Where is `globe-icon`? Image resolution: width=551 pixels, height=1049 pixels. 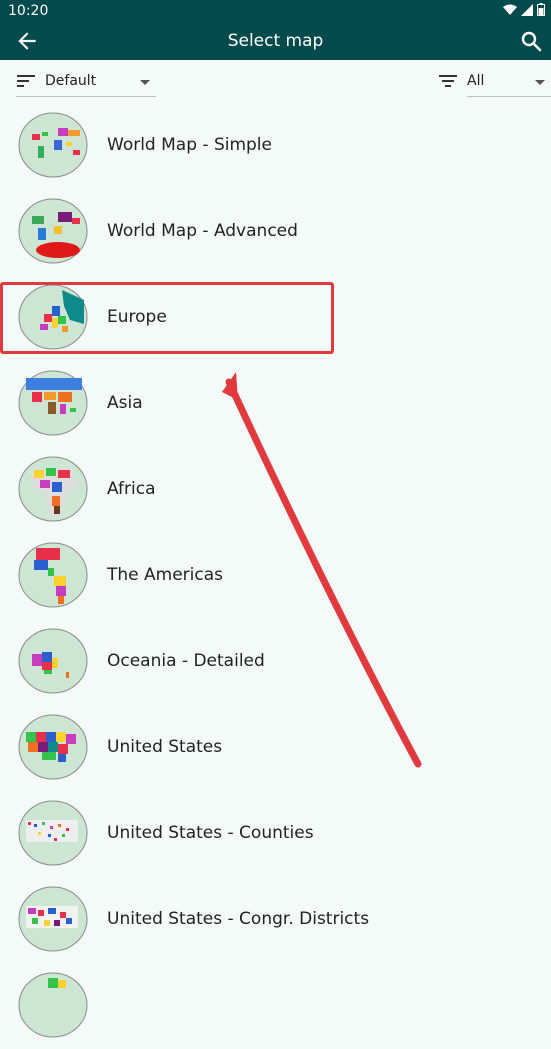
globe-icon is located at coordinates (53, 1005).